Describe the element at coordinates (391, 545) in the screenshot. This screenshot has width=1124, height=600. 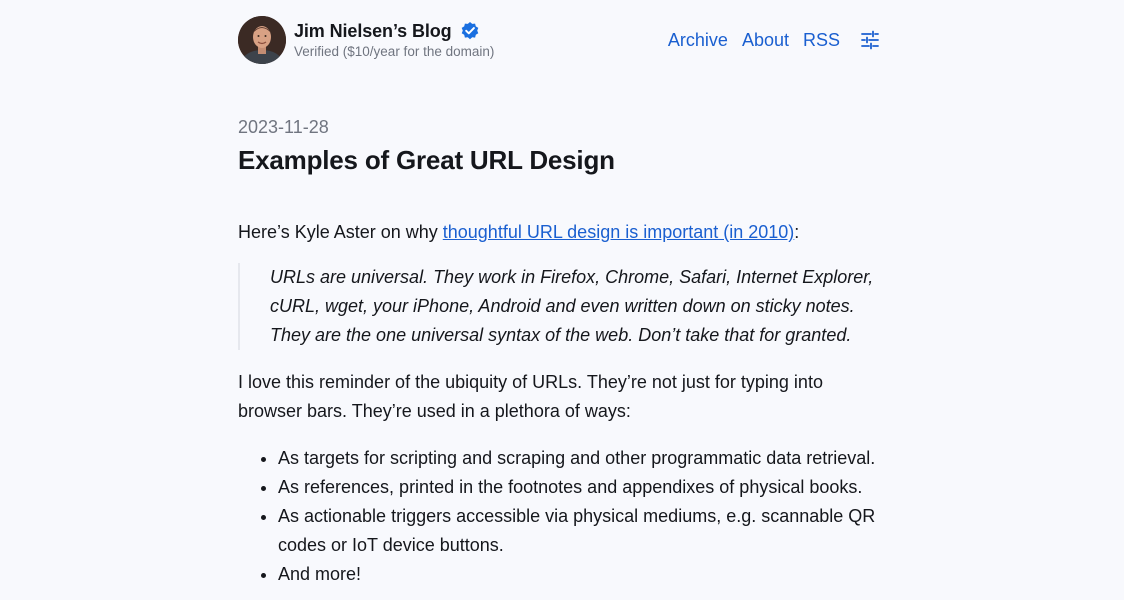
I see `list-item-text: codes or IoT device buttons.` at that location.